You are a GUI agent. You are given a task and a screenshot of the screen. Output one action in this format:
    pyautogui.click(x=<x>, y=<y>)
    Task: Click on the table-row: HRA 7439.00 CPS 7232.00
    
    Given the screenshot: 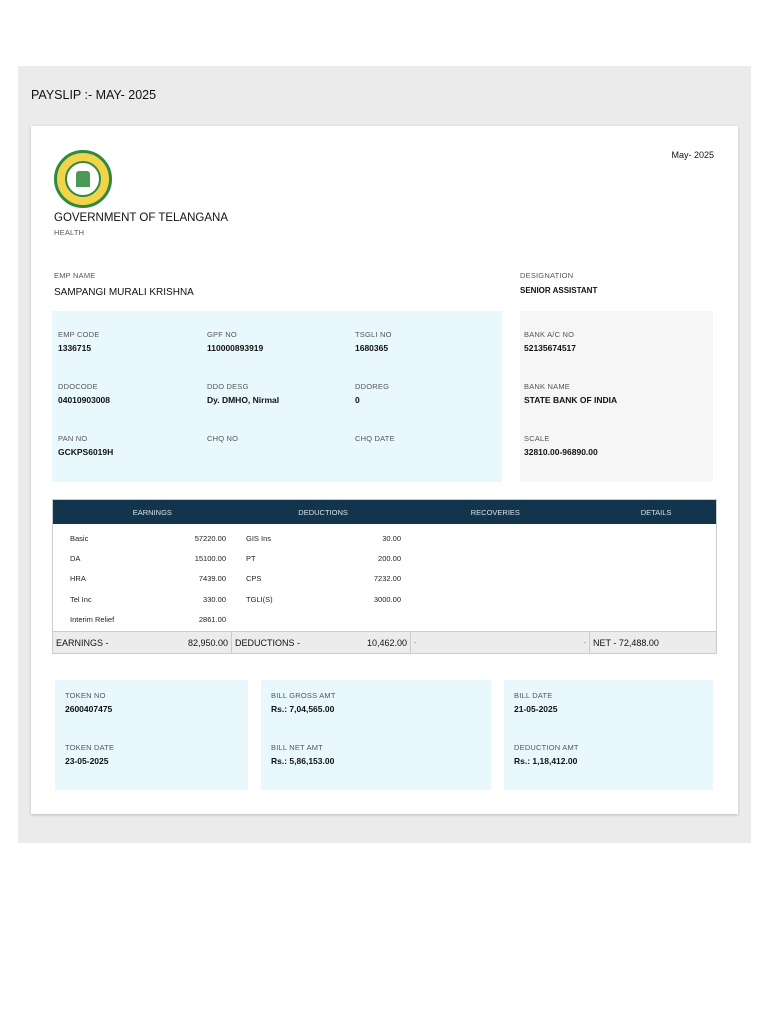 What is the action you would take?
    pyautogui.click(x=384, y=579)
    